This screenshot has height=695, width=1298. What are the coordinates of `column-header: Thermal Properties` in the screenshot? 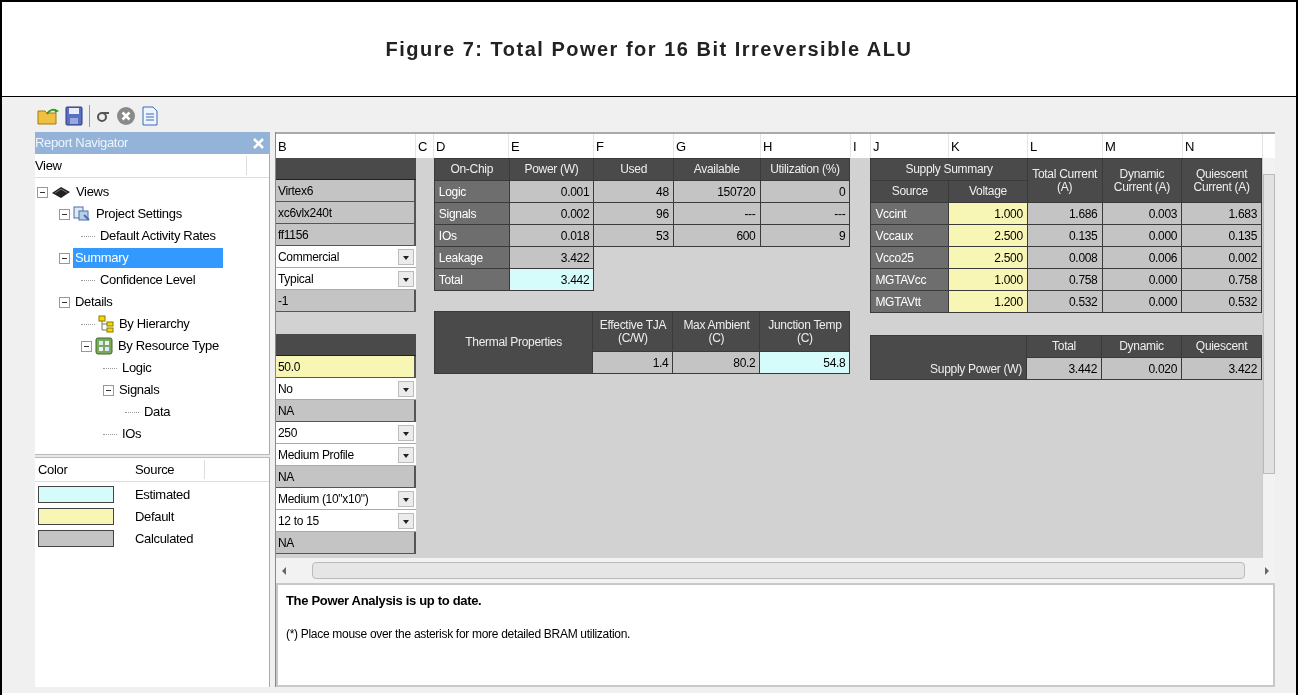 It's located at (513, 342).